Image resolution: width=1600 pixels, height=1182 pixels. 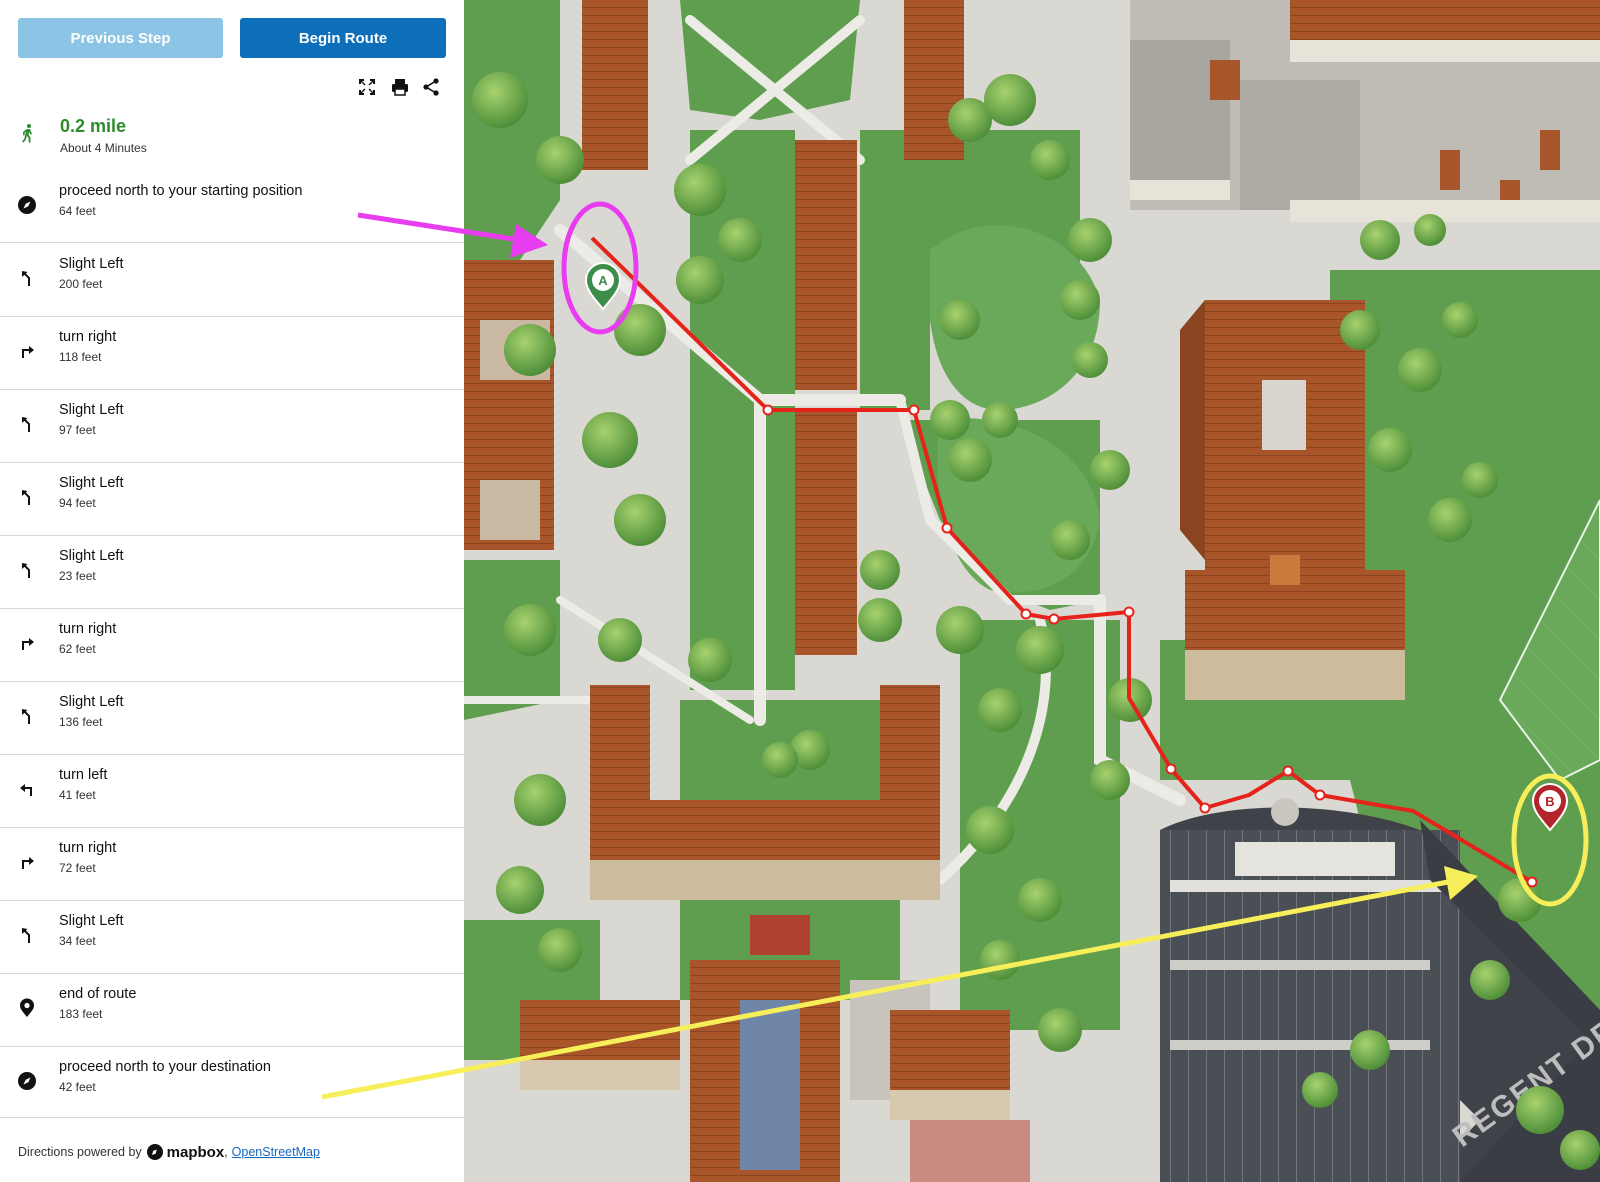 What do you see at coordinates (1549, 801) in the screenshot?
I see `end-marker-label: B` at bounding box center [1549, 801].